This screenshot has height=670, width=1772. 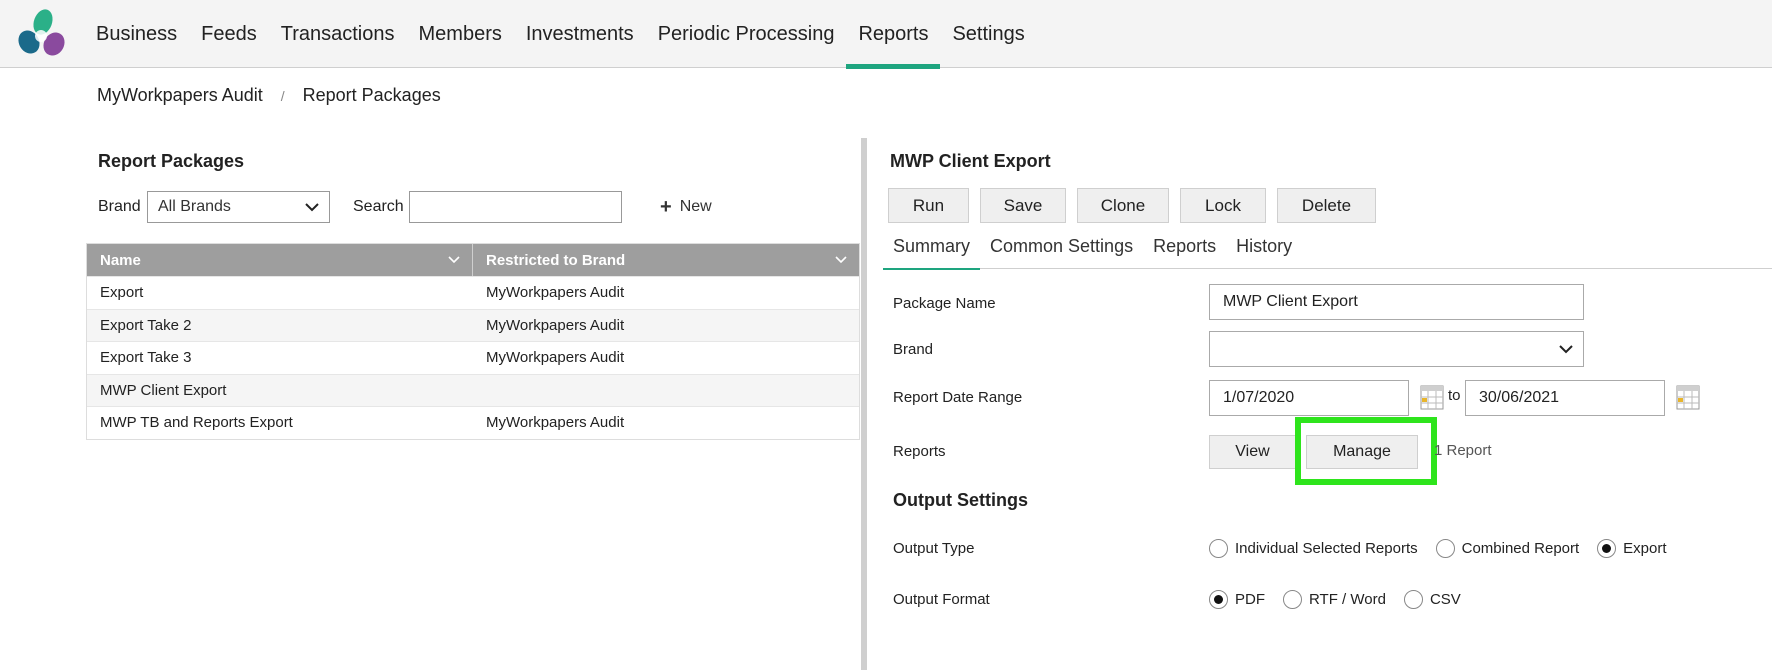 What do you see at coordinates (1250, 599) in the screenshot?
I see `output-format-pdf-label: PDF` at bounding box center [1250, 599].